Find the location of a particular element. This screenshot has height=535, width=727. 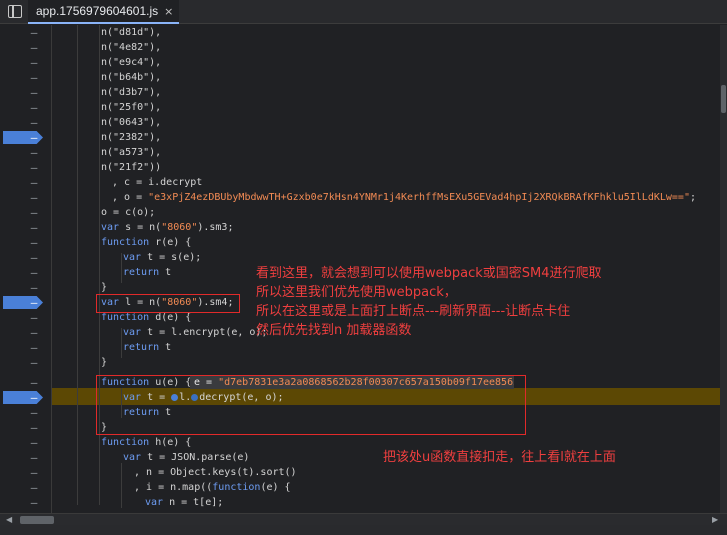

code-text: , i = n.map((function(e) { is located at coordinates (212, 487).